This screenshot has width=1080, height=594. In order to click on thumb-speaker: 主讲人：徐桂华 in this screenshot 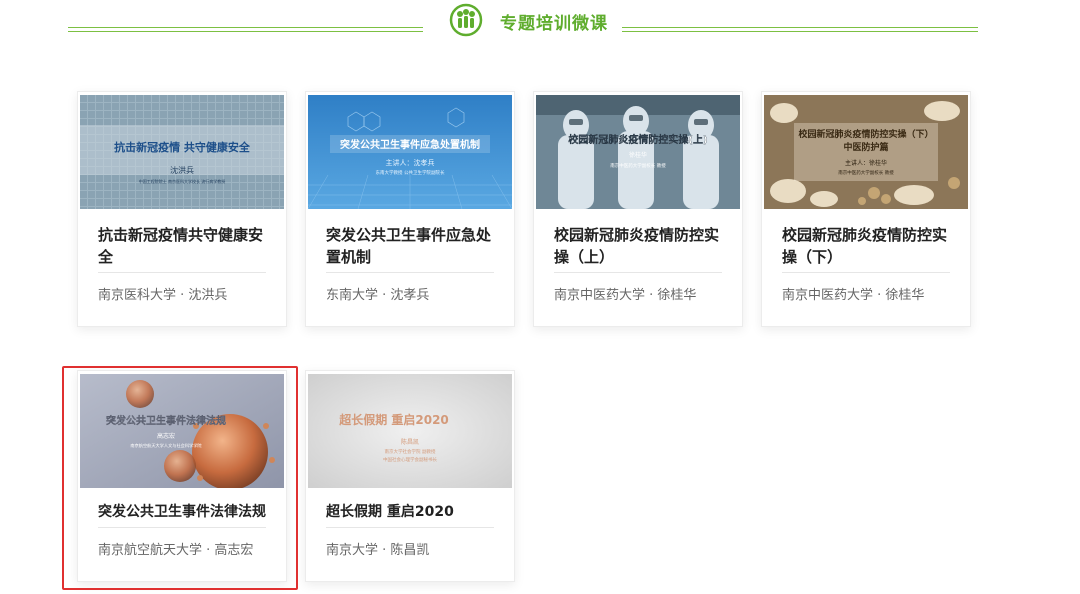, I will do `click(866, 163)`.